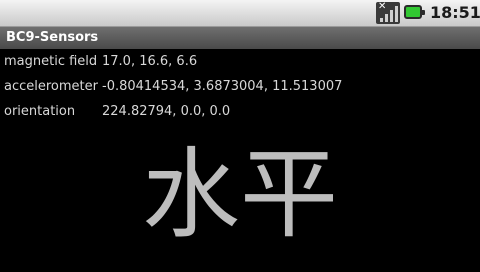 The height and width of the screenshot is (272, 480). What do you see at coordinates (455, 12) in the screenshot?
I see `status-clock: 18:51` at bounding box center [455, 12].